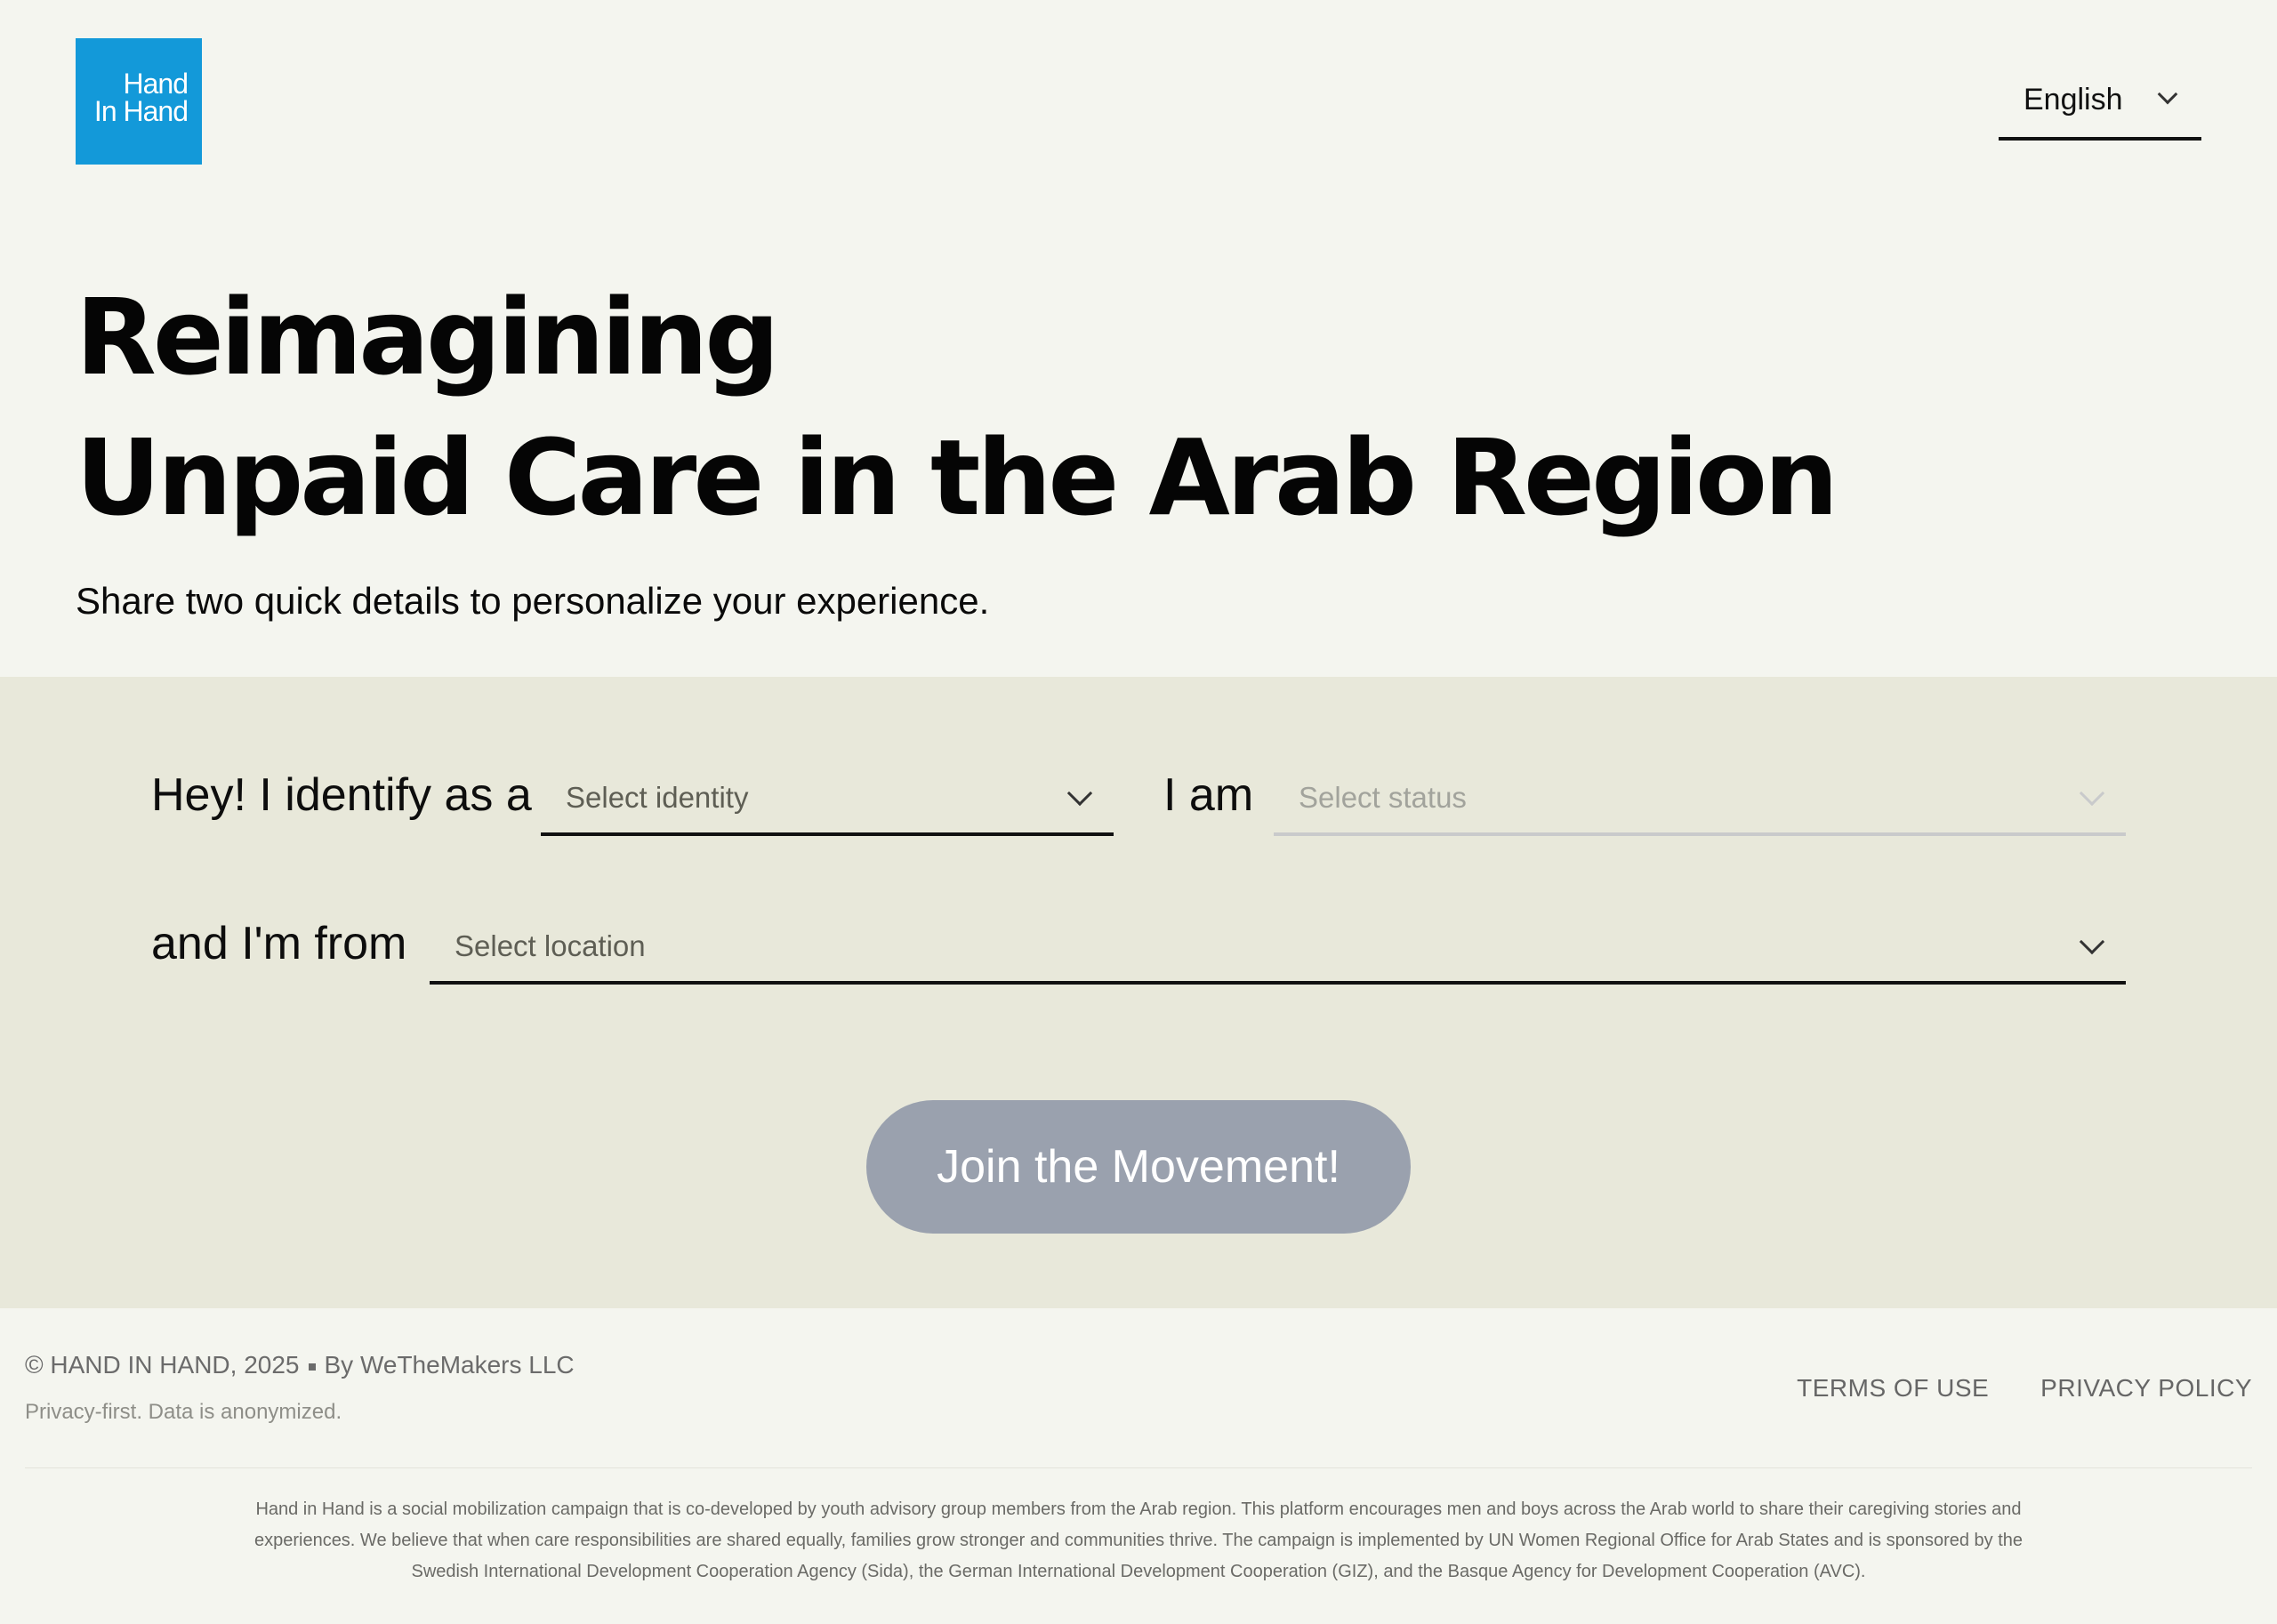  I want to click on privacy-policy-link: PRIVACY POLICY, so click(2146, 1388).